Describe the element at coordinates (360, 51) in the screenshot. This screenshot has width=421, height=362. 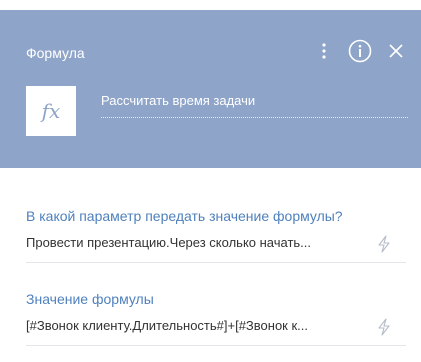
I see `info-icon` at that location.